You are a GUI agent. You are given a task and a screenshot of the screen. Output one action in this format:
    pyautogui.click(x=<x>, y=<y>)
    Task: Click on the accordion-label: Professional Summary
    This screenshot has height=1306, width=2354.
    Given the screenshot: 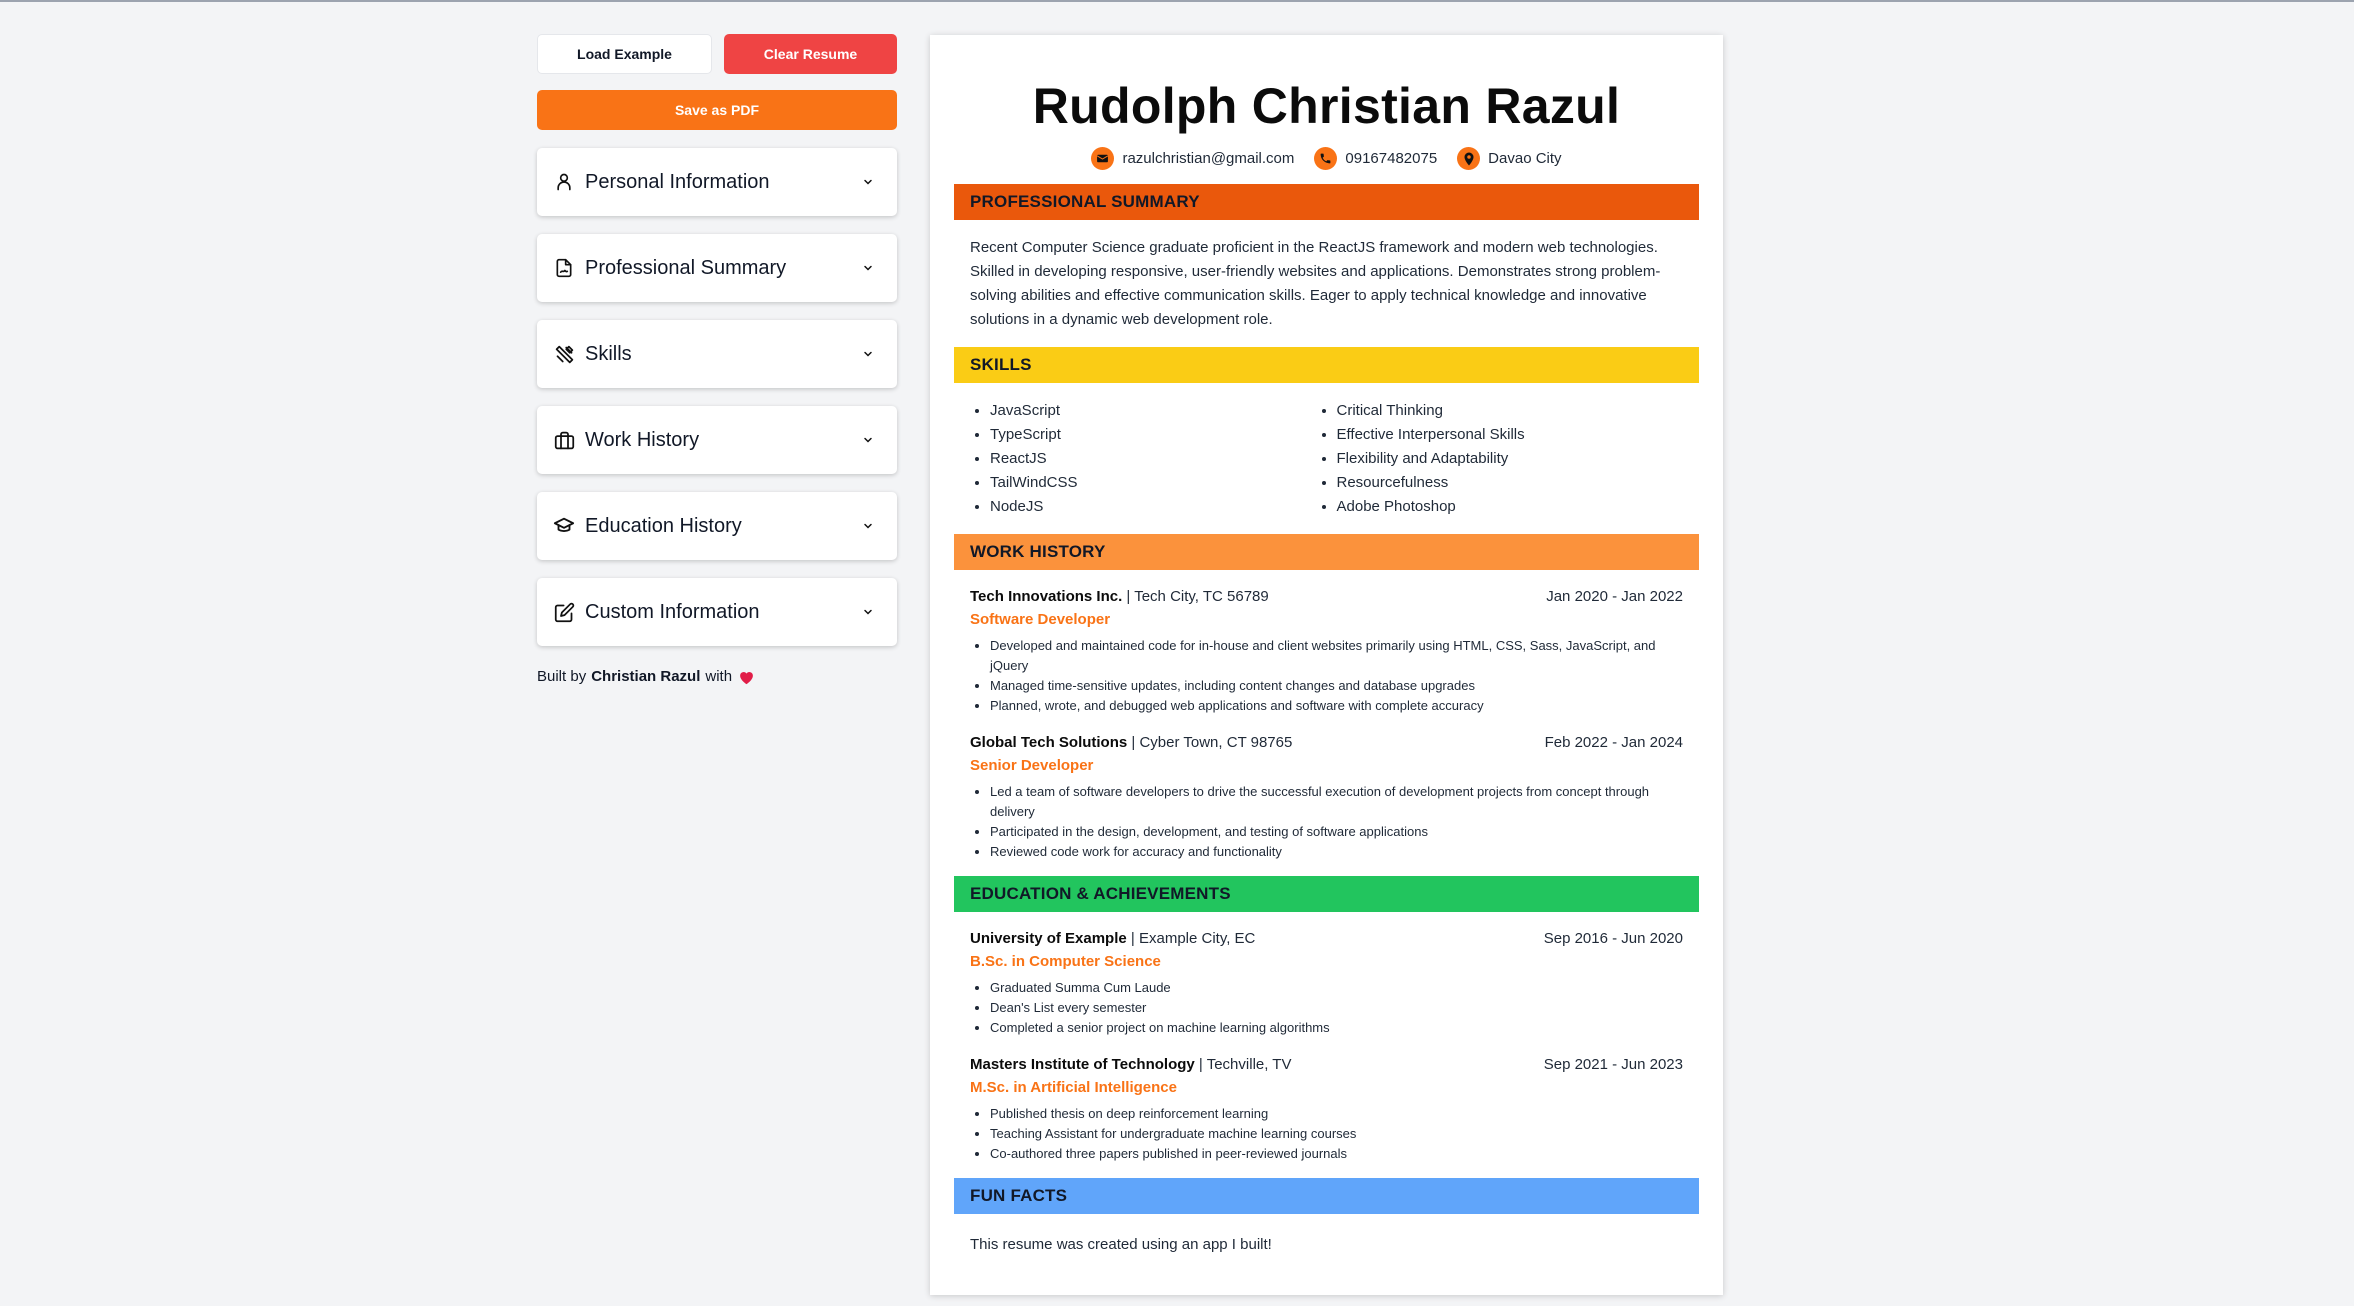 What is the action you would take?
    pyautogui.click(x=686, y=267)
    